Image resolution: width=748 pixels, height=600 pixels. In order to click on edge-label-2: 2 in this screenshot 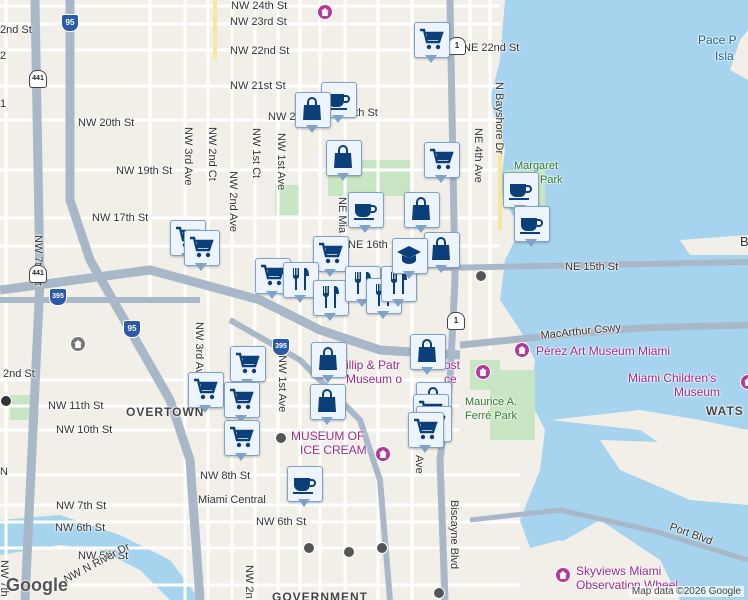, I will do `click(3, 56)`.